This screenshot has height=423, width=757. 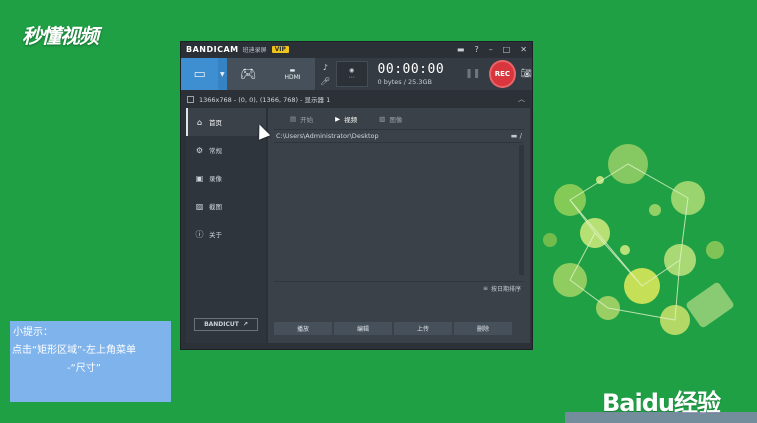 What do you see at coordinates (84, 368) in the screenshot?
I see `tip-line: -“尺寸”` at bounding box center [84, 368].